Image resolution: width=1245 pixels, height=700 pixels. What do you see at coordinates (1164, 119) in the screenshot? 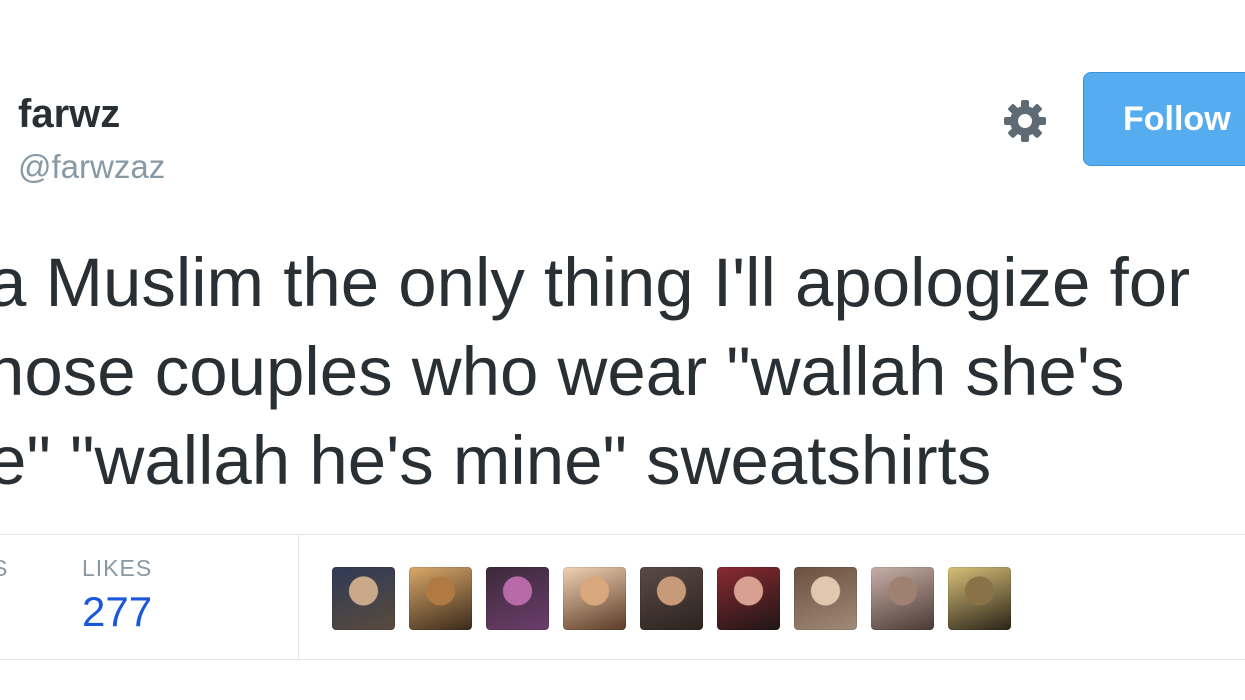
I see `follow-button: Follow` at bounding box center [1164, 119].